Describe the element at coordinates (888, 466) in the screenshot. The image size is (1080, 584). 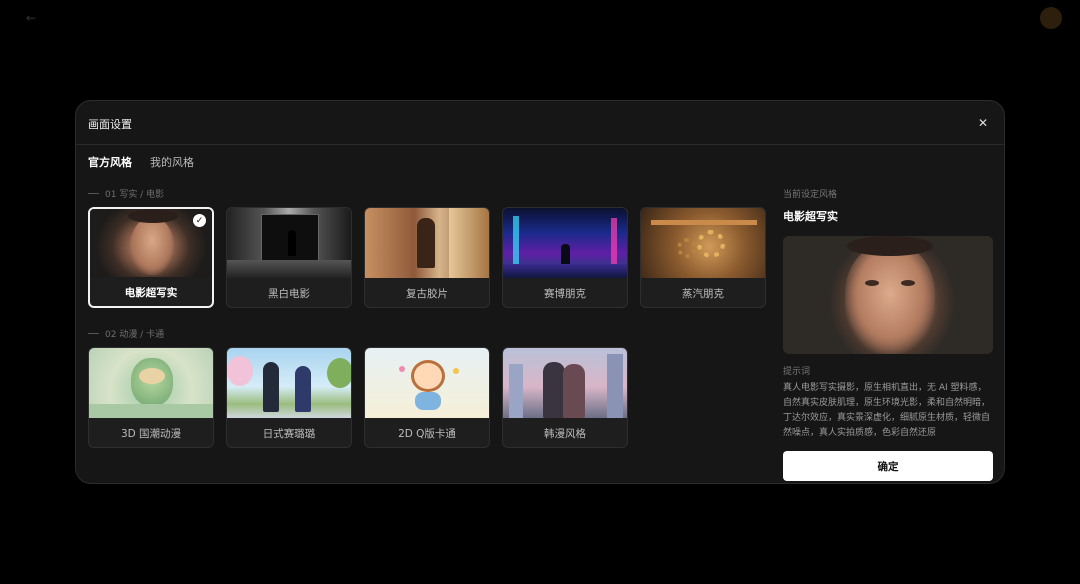
I see `confirm-button: 确定` at that location.